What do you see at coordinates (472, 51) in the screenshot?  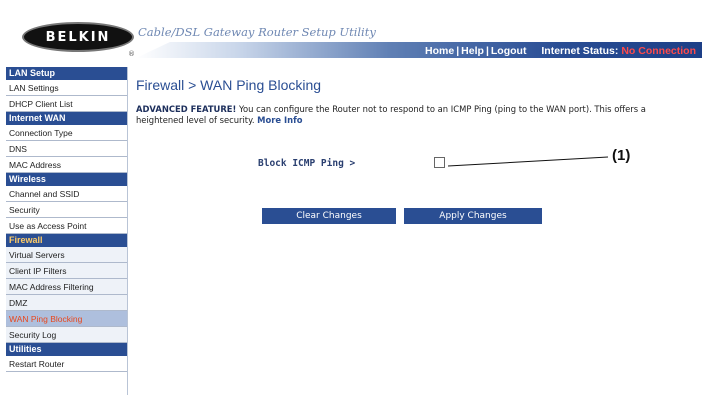 I see `help-link: Help` at bounding box center [472, 51].